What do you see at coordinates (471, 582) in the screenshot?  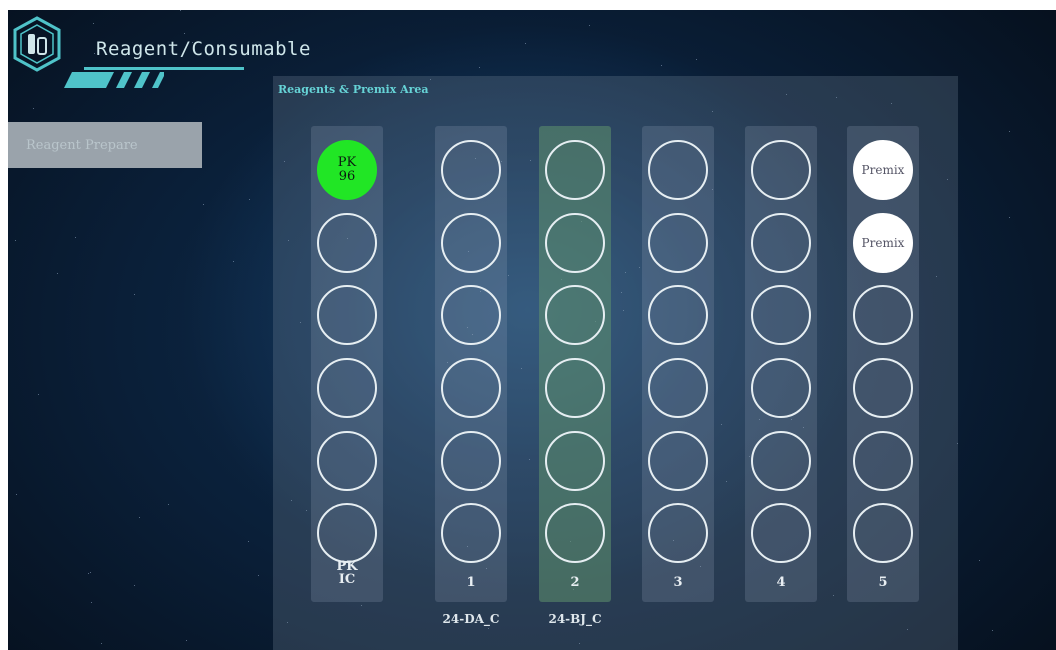 I see `column-label: 1` at bounding box center [471, 582].